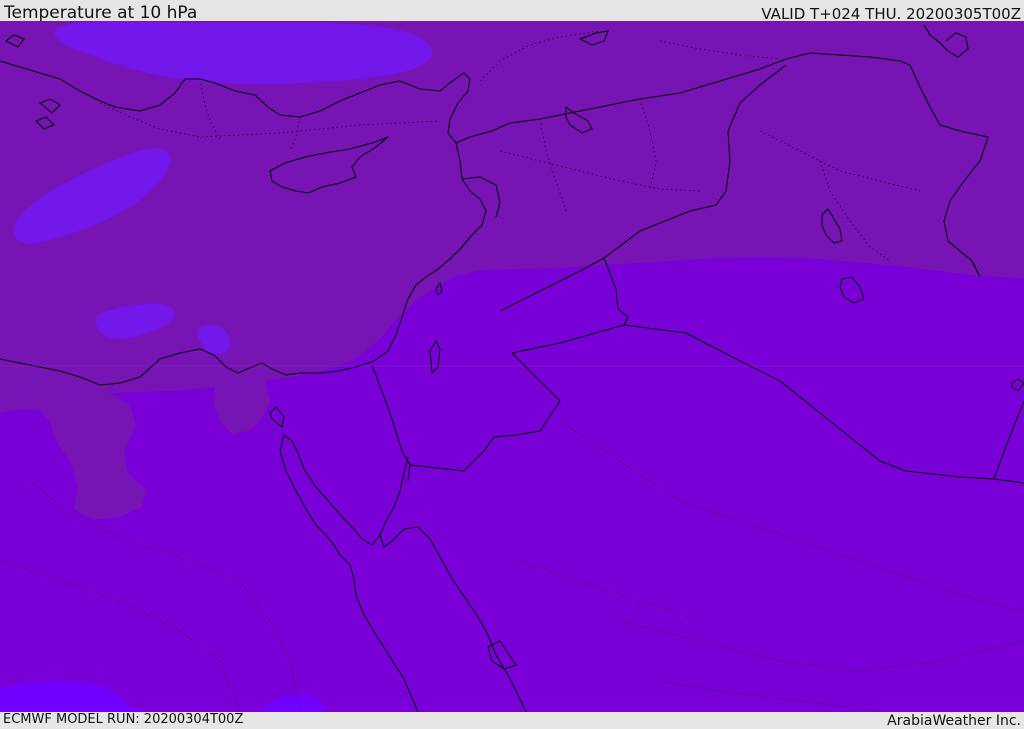 The height and width of the screenshot is (729, 1024). What do you see at coordinates (123, 719) in the screenshot?
I see `model-run-label: ECMWF MODEL RUN: 20200304T00Z` at bounding box center [123, 719].